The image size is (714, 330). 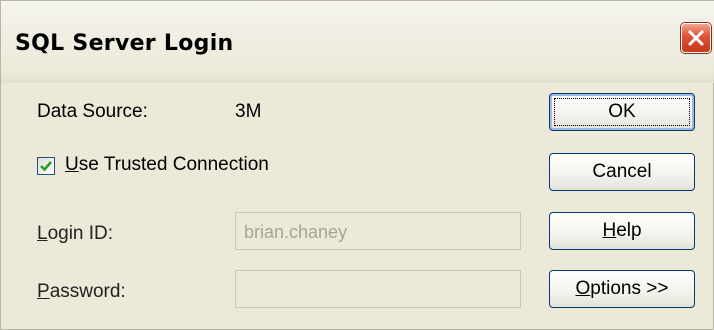 I want to click on login-id-field: brian.chaney, so click(x=378, y=231).